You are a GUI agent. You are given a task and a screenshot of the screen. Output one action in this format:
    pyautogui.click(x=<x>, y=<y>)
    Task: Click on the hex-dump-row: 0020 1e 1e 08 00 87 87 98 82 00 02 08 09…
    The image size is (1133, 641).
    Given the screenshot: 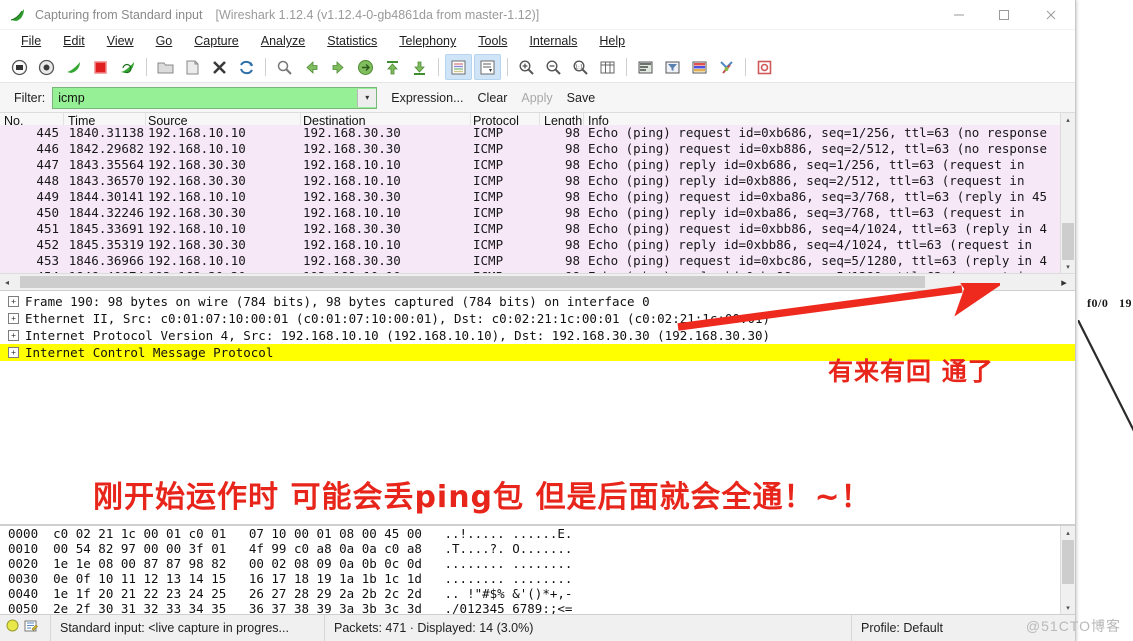 What is the action you would take?
    pyautogui.click(x=537, y=563)
    